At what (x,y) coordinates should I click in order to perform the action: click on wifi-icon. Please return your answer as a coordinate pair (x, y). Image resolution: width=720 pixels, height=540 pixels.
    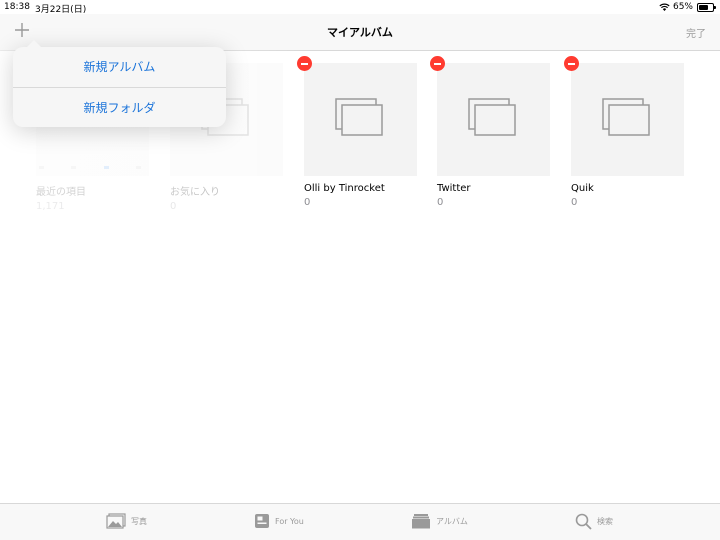
    Looking at the image, I should click on (664, 7).